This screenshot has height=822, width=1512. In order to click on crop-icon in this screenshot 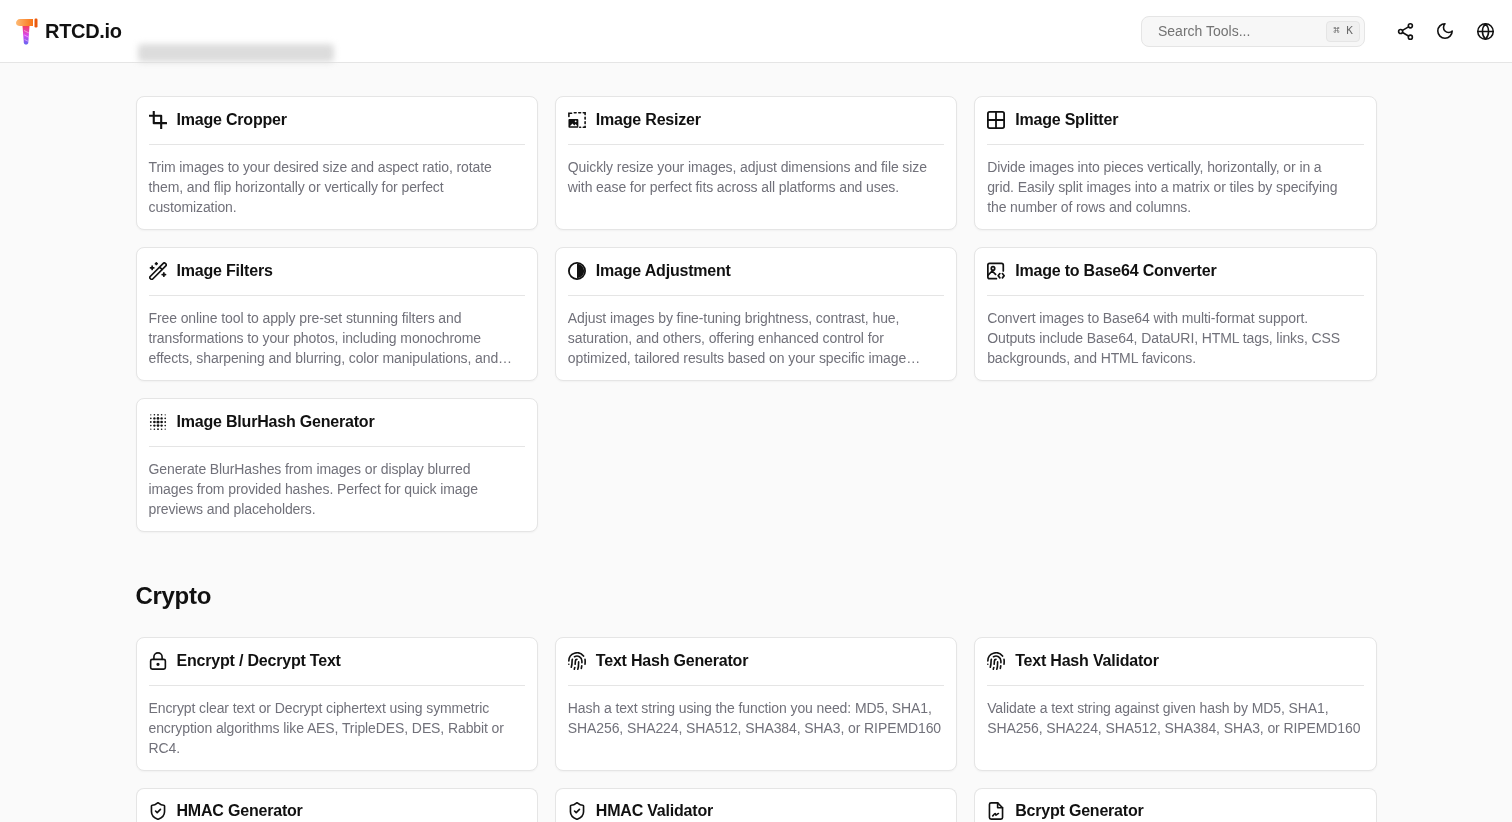, I will do `click(157, 120)`.